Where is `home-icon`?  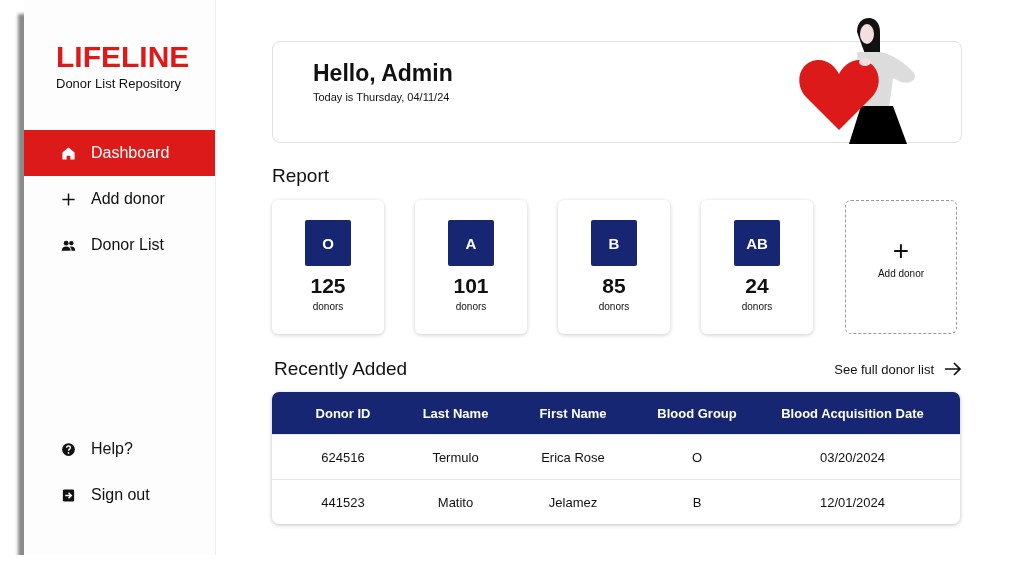
home-icon is located at coordinates (68, 153).